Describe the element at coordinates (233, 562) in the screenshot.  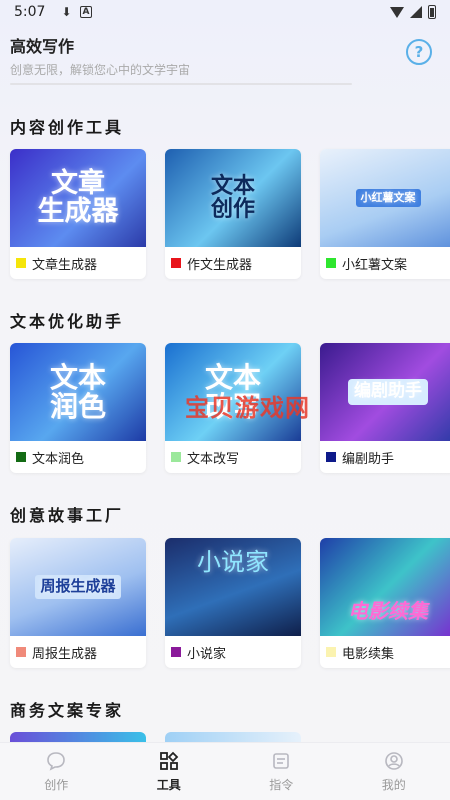
I see `card-art-text: 小说家` at that location.